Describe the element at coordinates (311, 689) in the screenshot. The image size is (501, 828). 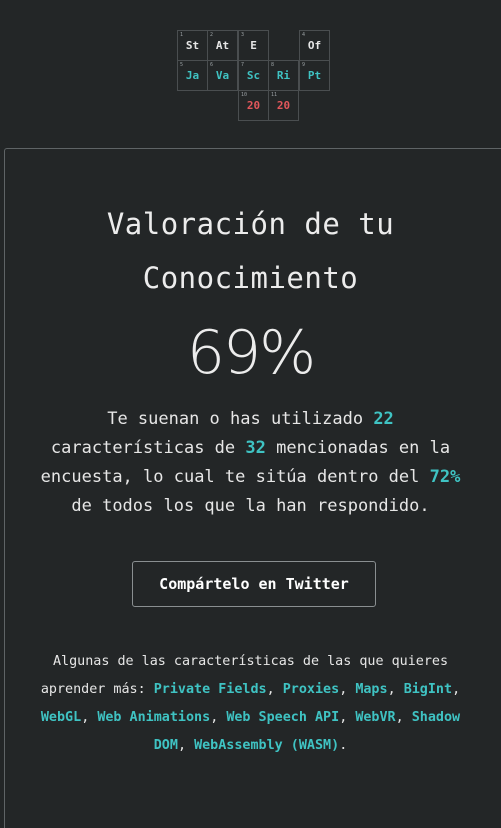
I see `feature-link: Proxies` at that location.